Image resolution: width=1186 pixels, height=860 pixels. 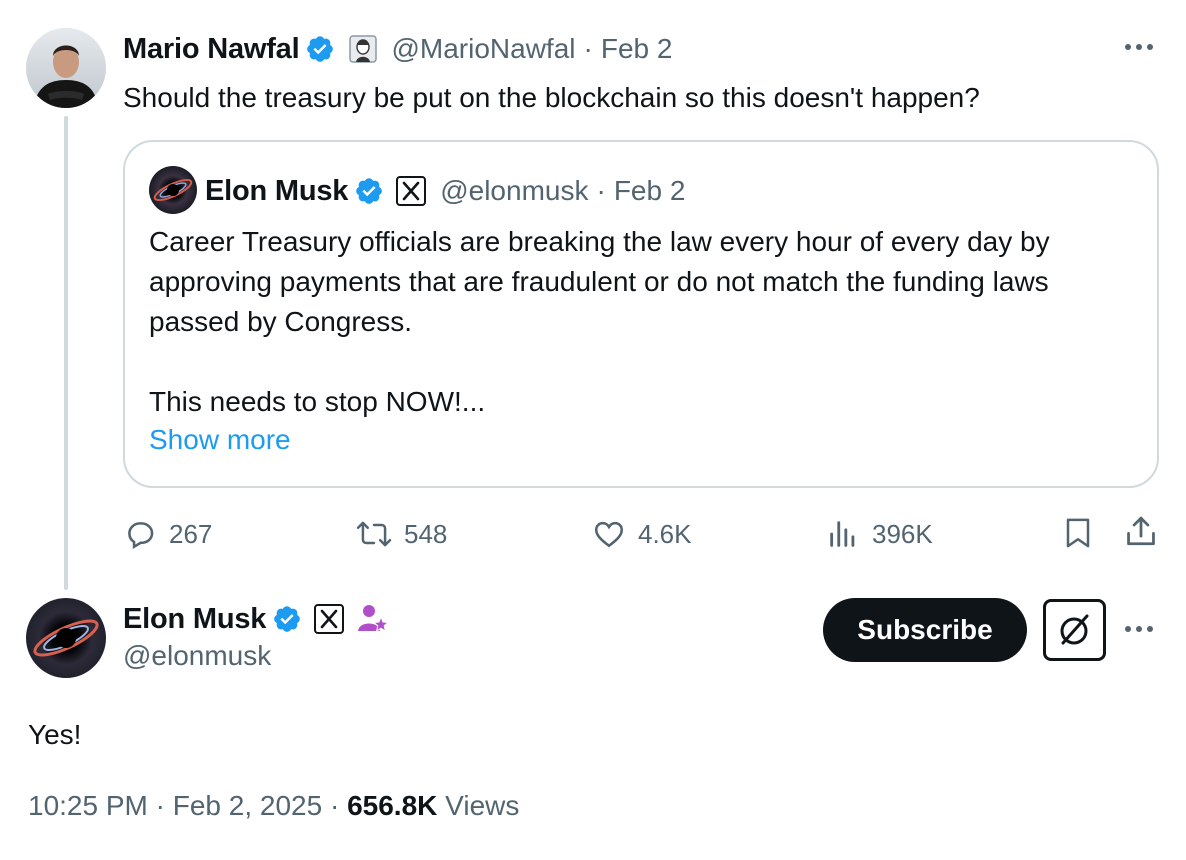 I want to click on reply-icon, so click(x=141, y=535).